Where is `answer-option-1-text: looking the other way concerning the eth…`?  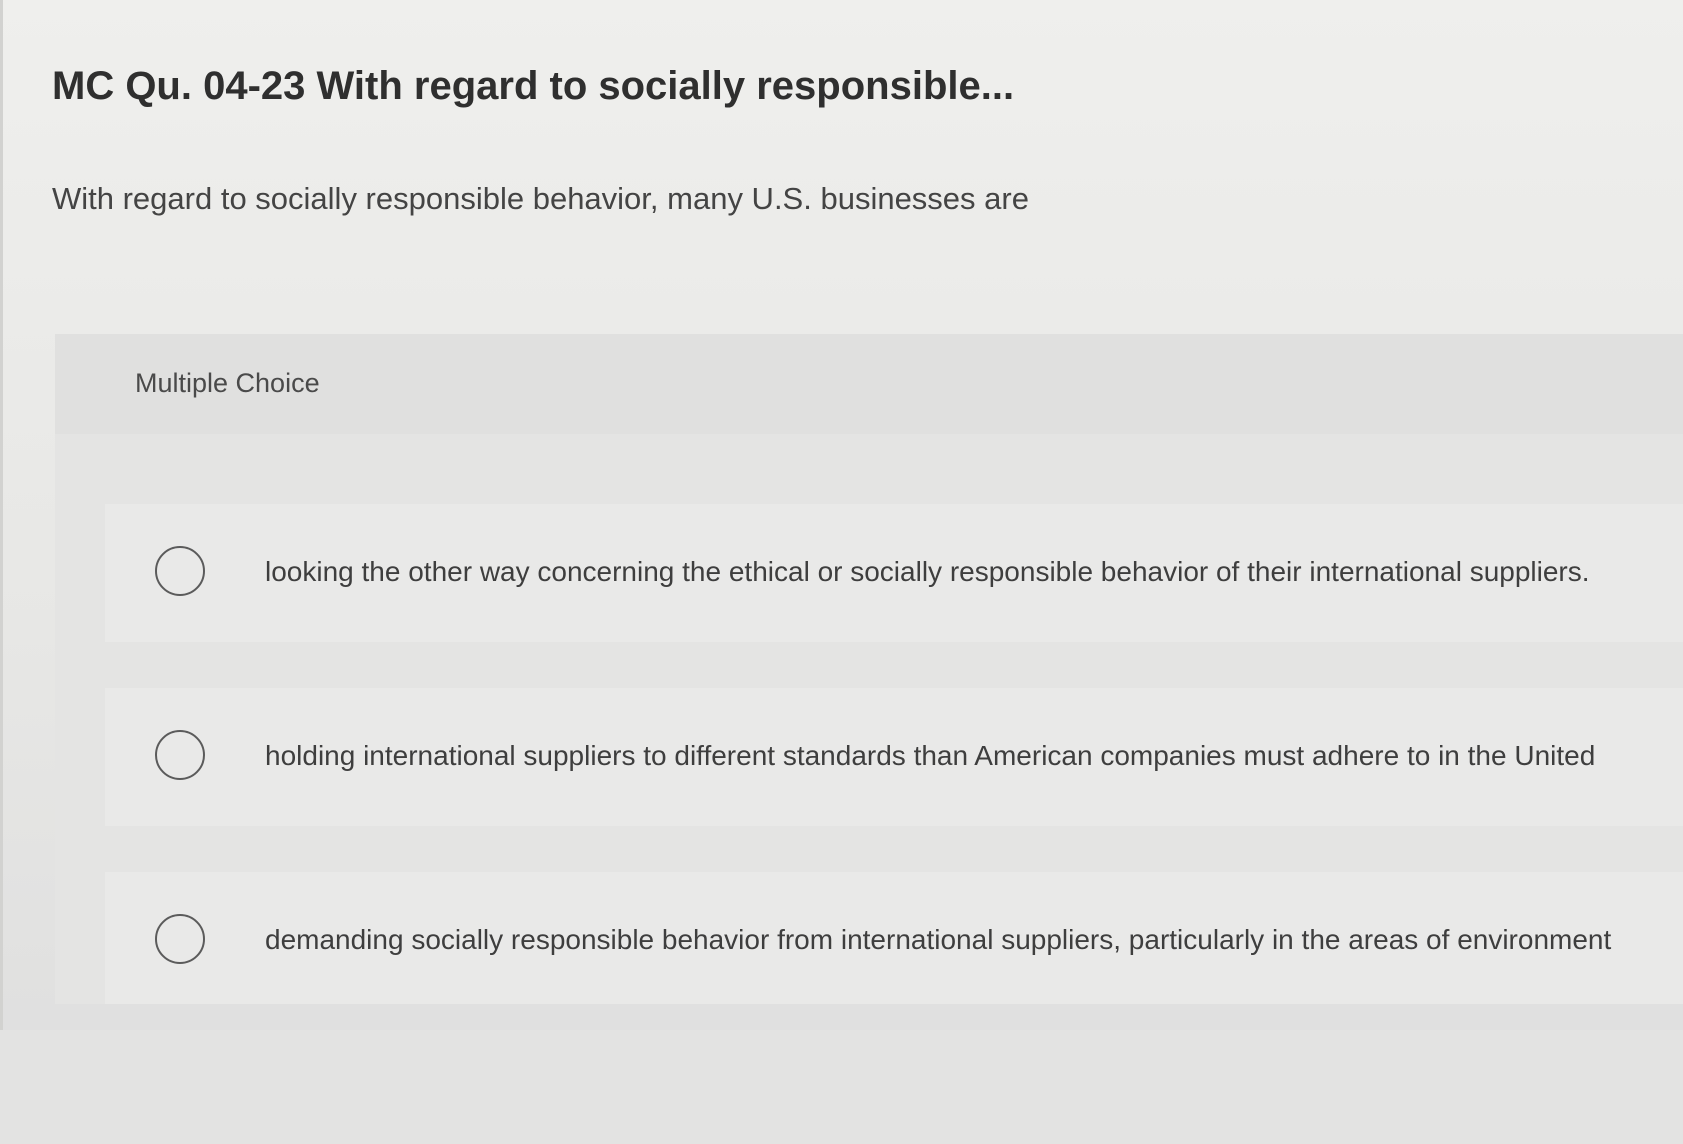
answer-option-1-text: looking the other way concerning the eth… is located at coordinates (927, 572).